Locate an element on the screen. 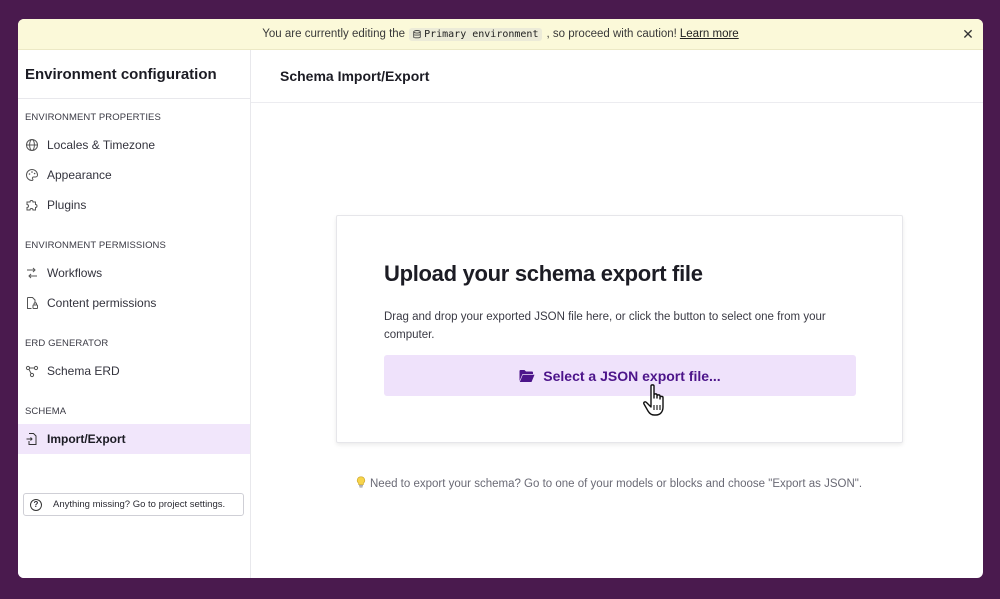  section-label-environment-properties: ENVIRONMENT PROPERTIES is located at coordinates (93, 117).